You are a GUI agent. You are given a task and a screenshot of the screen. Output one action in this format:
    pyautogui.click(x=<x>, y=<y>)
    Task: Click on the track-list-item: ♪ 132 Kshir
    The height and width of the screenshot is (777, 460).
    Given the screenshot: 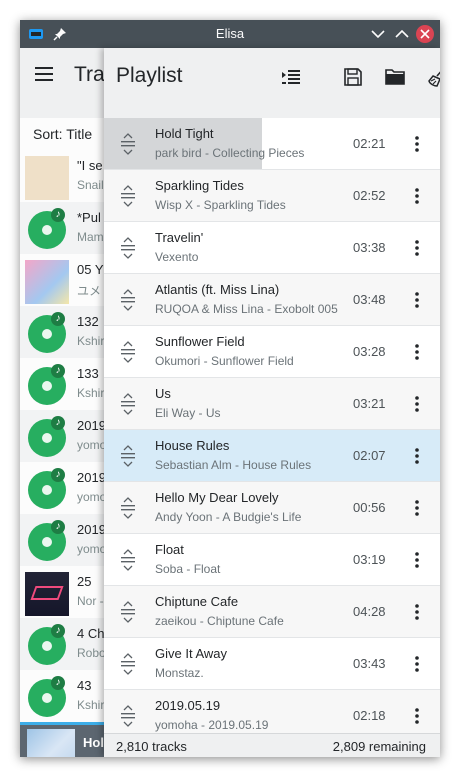 What is the action you would take?
    pyautogui.click(x=65, y=332)
    